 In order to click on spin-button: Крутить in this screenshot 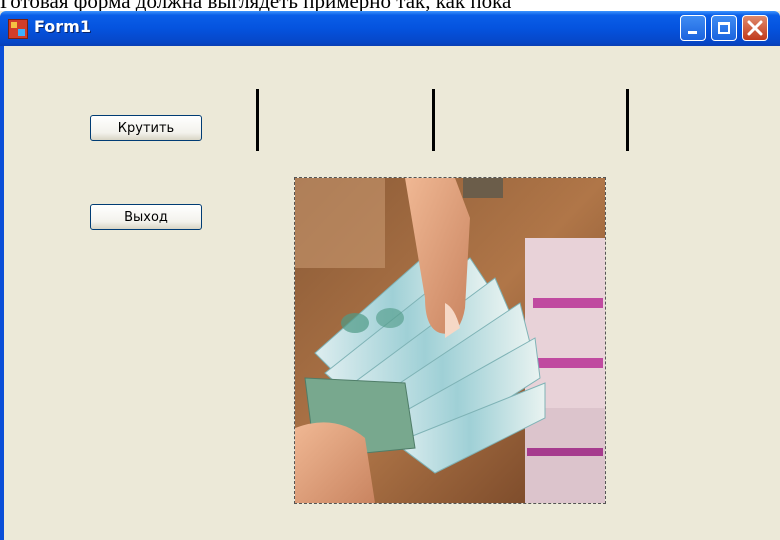, I will do `click(146, 128)`.